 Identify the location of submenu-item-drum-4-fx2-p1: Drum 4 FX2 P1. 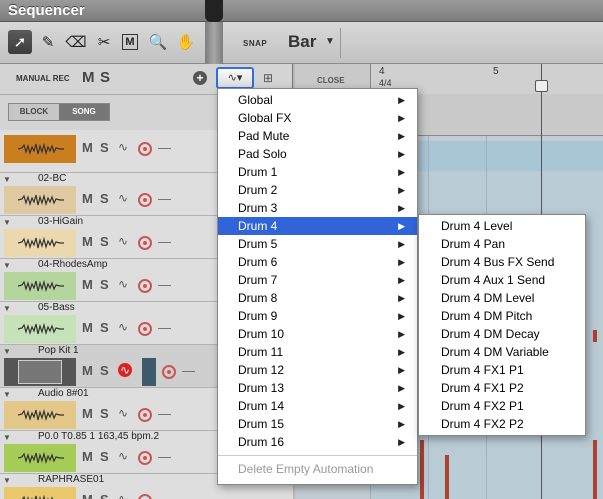
(502, 406).